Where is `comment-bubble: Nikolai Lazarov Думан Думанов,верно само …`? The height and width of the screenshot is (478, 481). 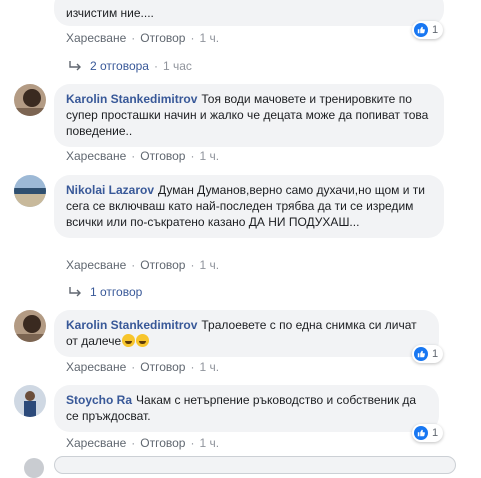 comment-bubble: Nikolai Lazarov Думан Думанов,верно само … is located at coordinates (249, 206).